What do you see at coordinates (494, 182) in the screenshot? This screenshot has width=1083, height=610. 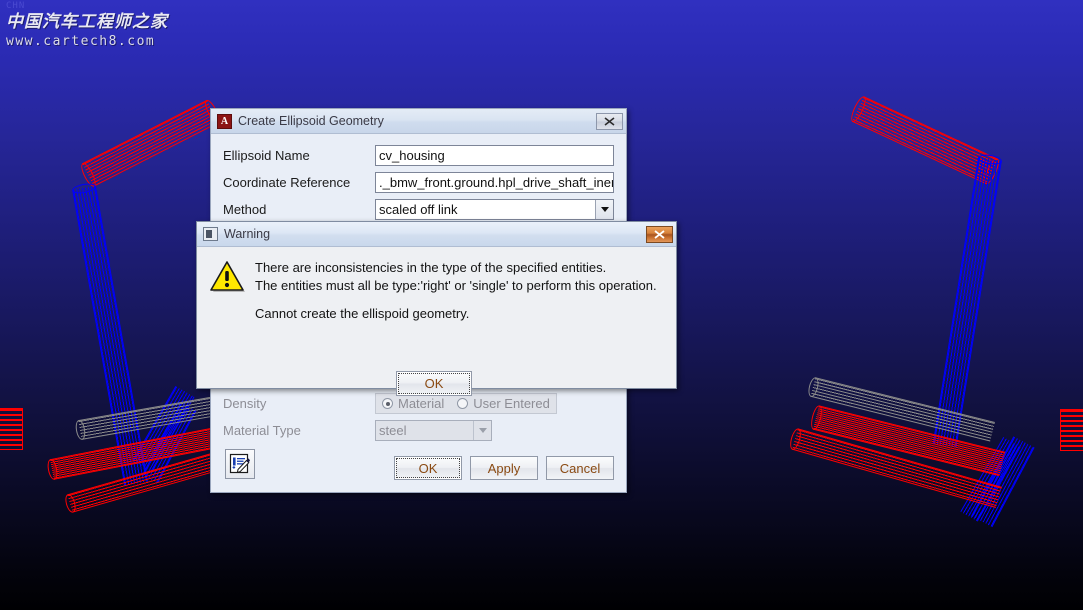 I see `input-coordinate-reference: ._bmw_front.ground.hpl_drive_shaft_iner` at bounding box center [494, 182].